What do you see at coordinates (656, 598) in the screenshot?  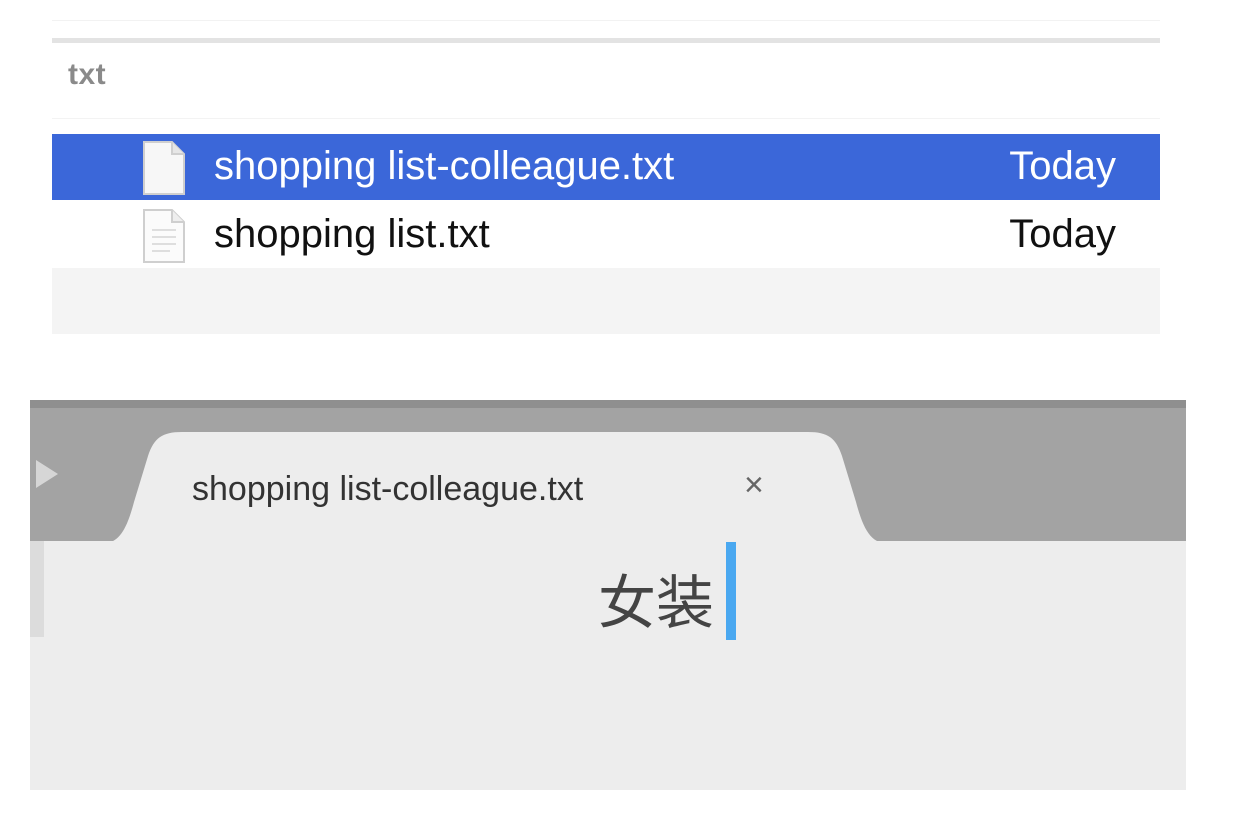 I see `editor-text-content: 女装` at bounding box center [656, 598].